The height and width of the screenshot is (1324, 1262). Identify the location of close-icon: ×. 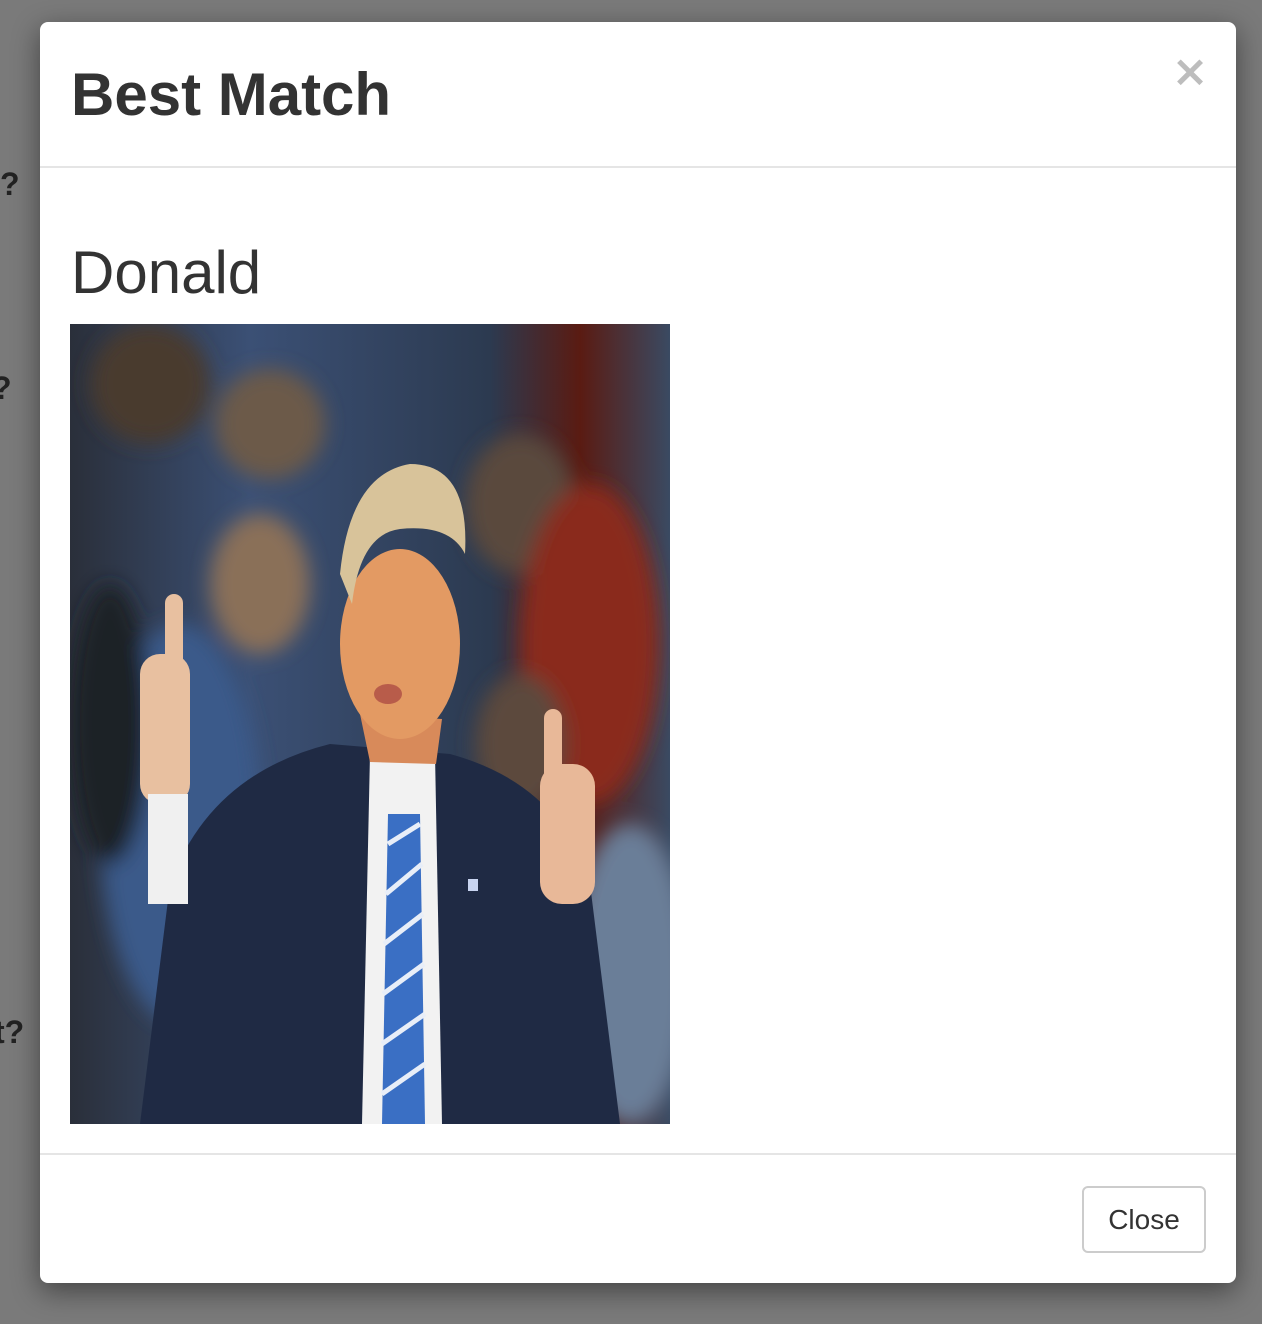
(1190, 72).